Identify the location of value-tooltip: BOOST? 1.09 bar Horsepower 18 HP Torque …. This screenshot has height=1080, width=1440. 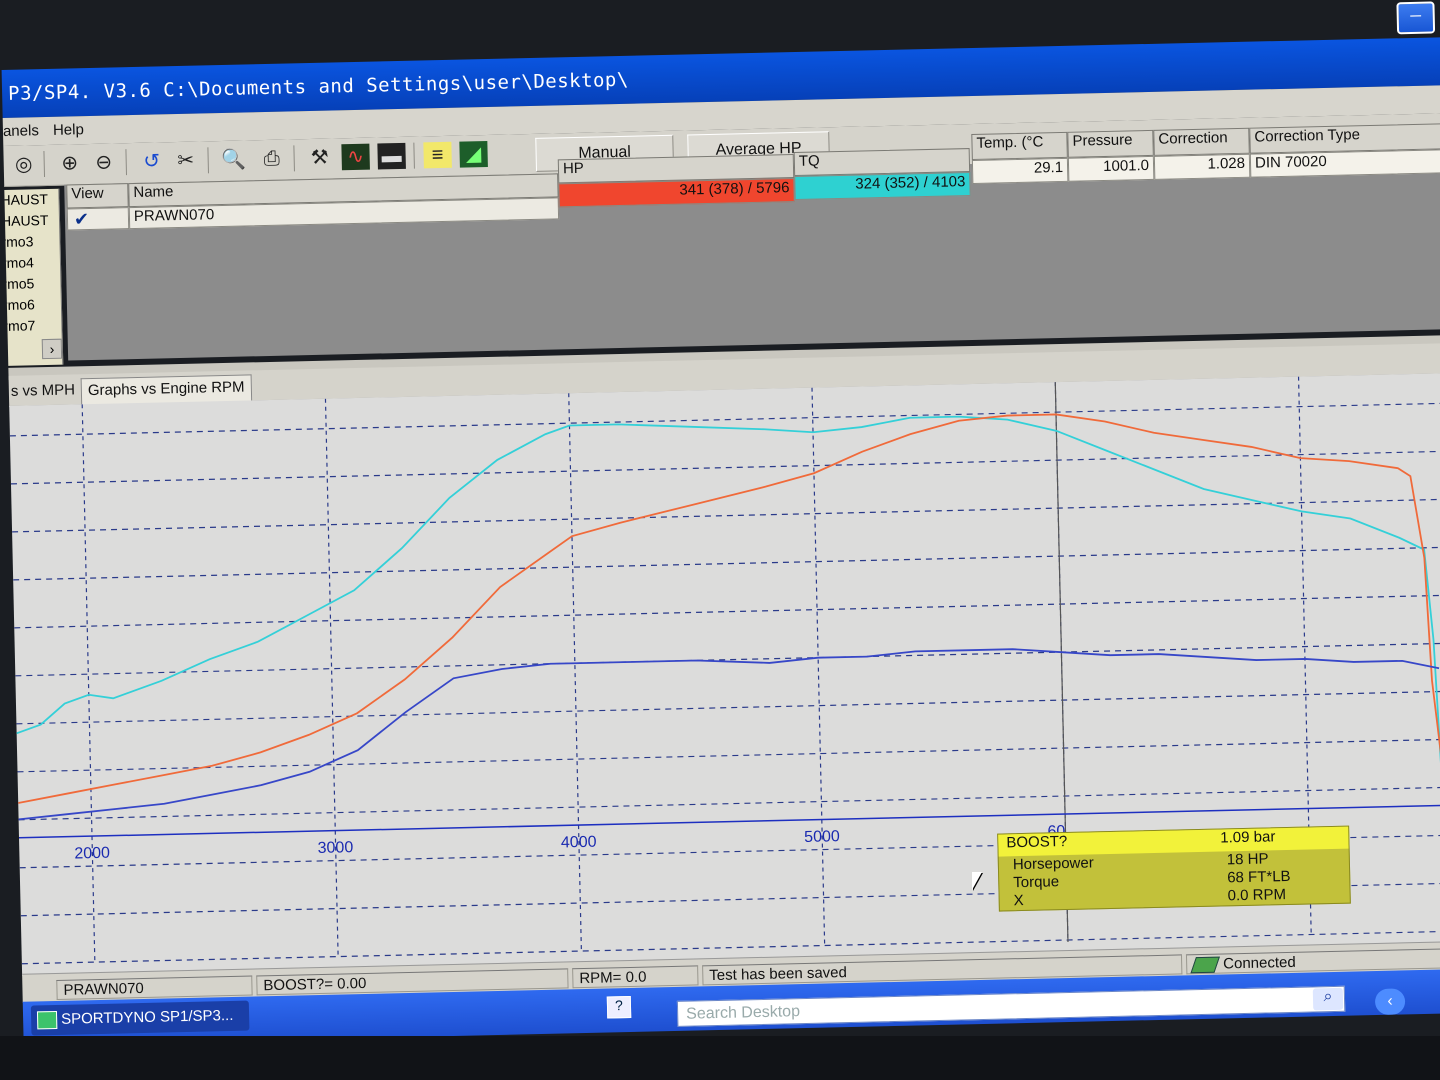
(1174, 868).